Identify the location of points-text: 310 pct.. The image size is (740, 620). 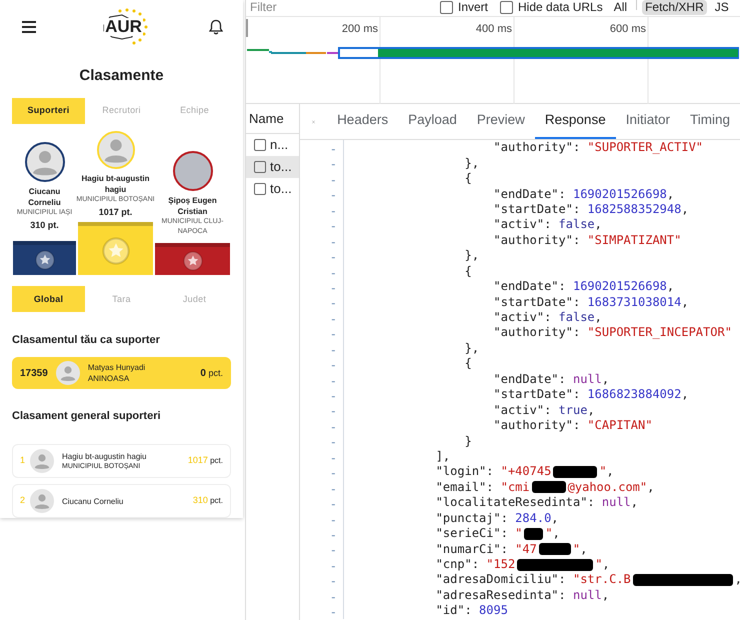
(207, 501).